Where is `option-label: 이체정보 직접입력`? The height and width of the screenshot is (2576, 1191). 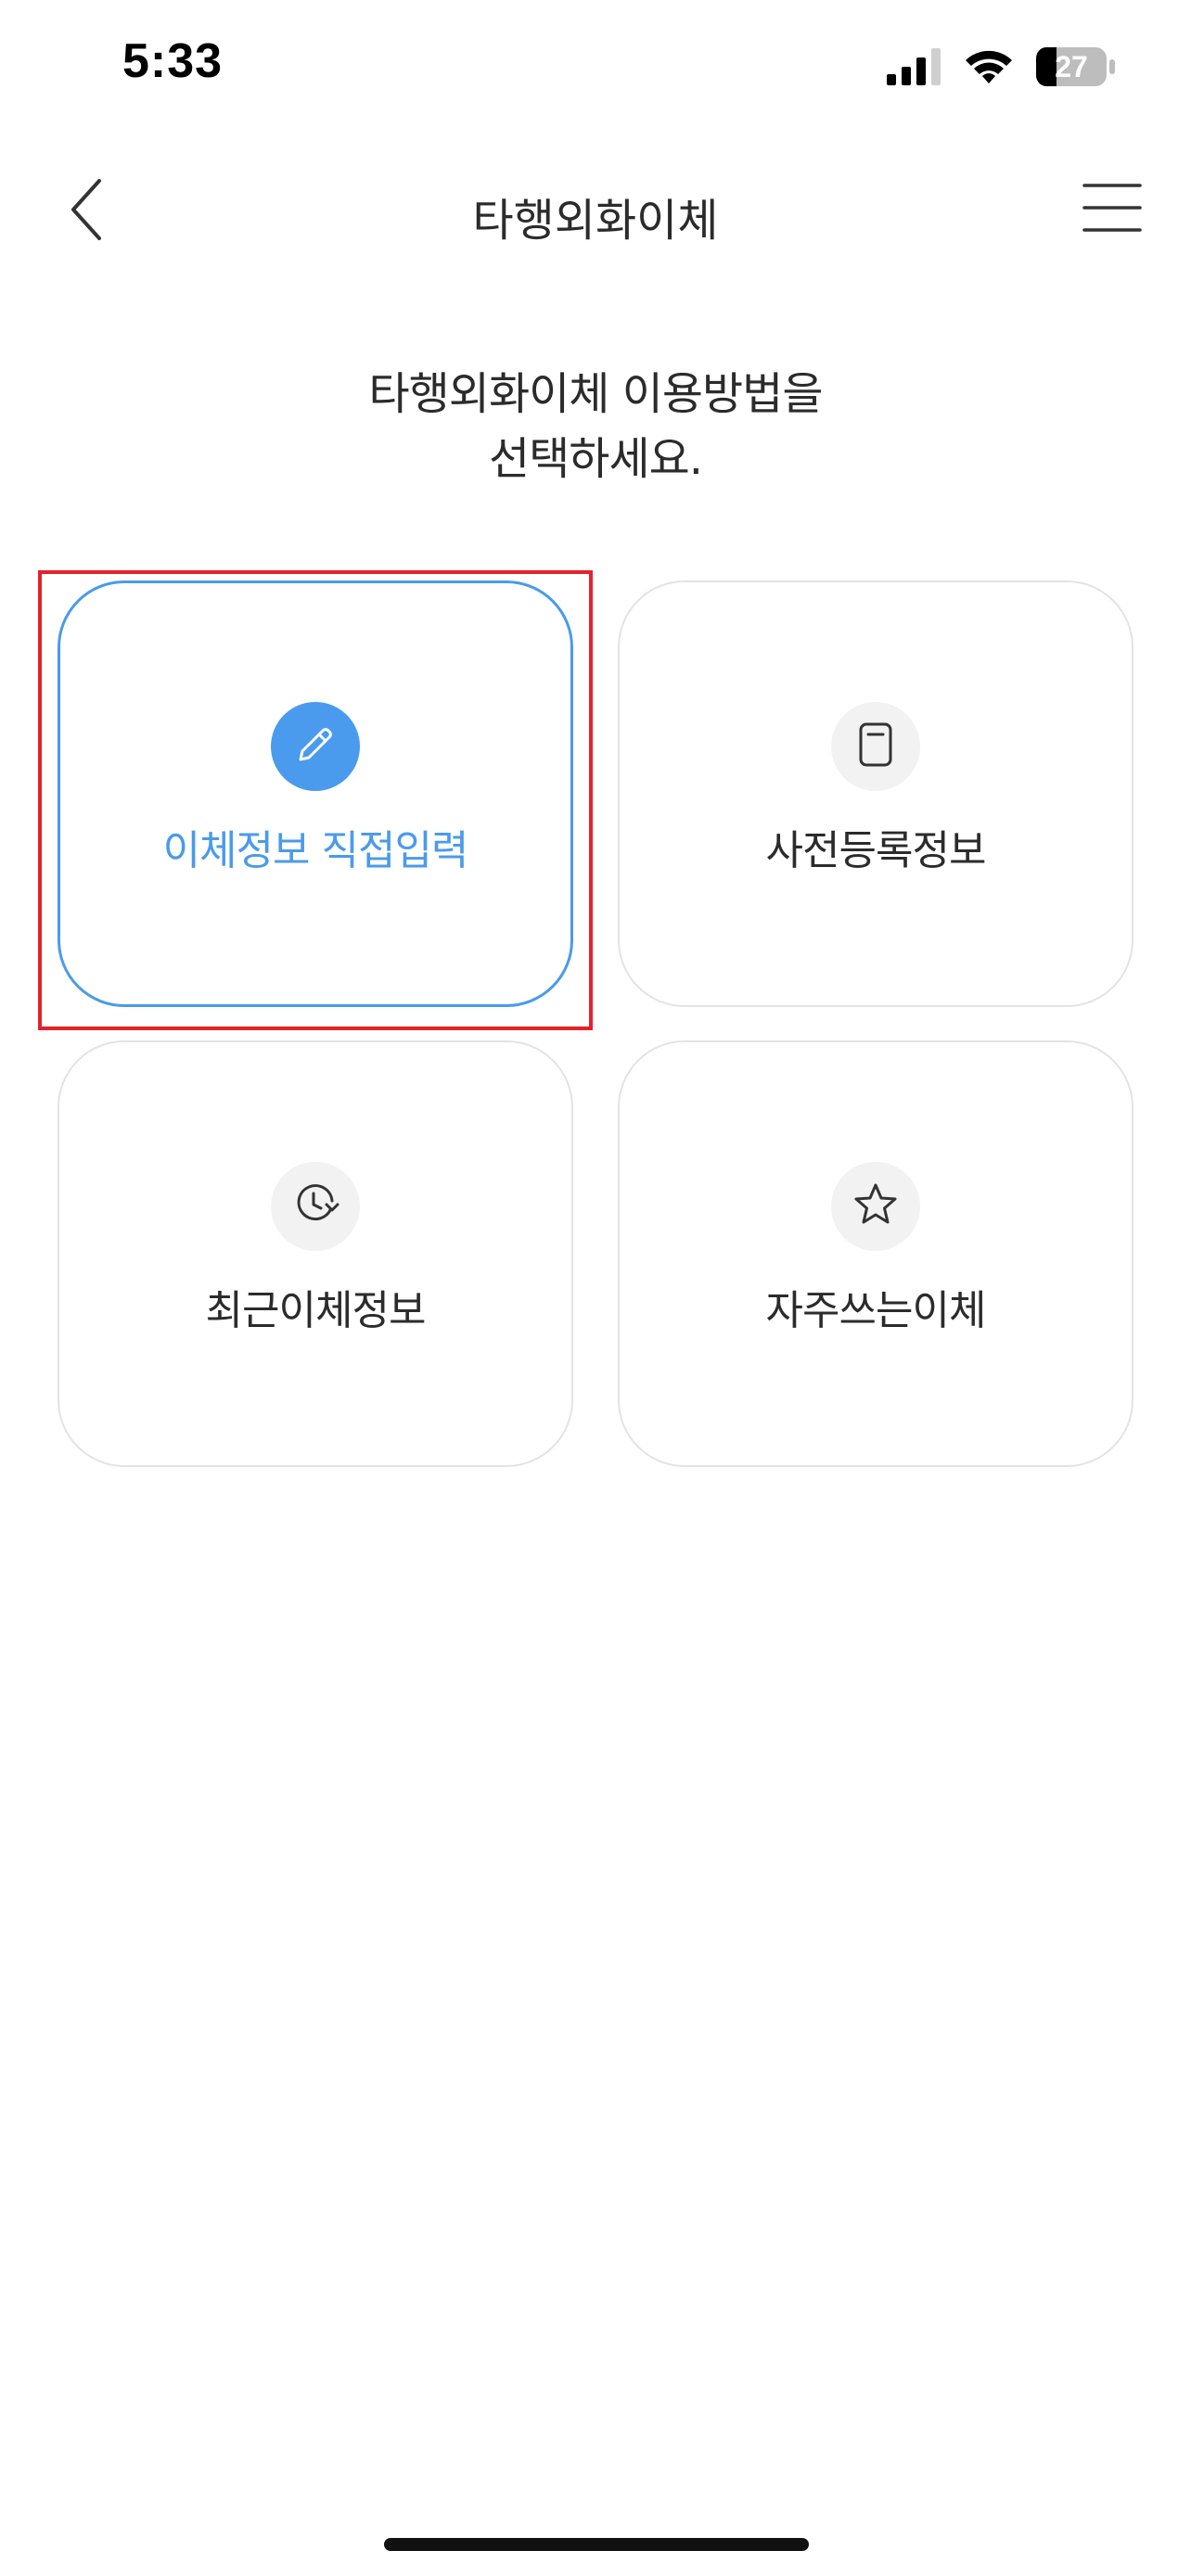 option-label: 이체정보 직접입력 is located at coordinates (315, 850).